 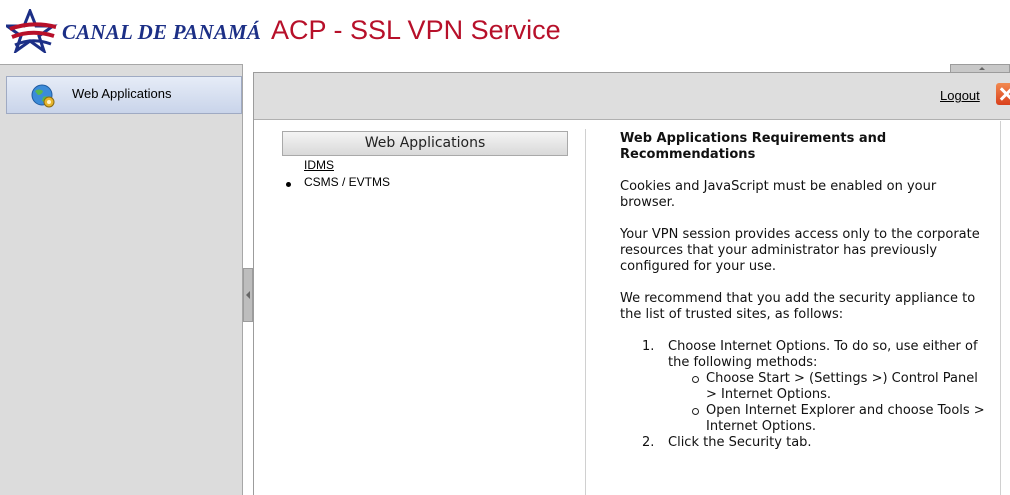 What do you see at coordinates (585, 312) in the screenshot?
I see `panel-divider` at bounding box center [585, 312].